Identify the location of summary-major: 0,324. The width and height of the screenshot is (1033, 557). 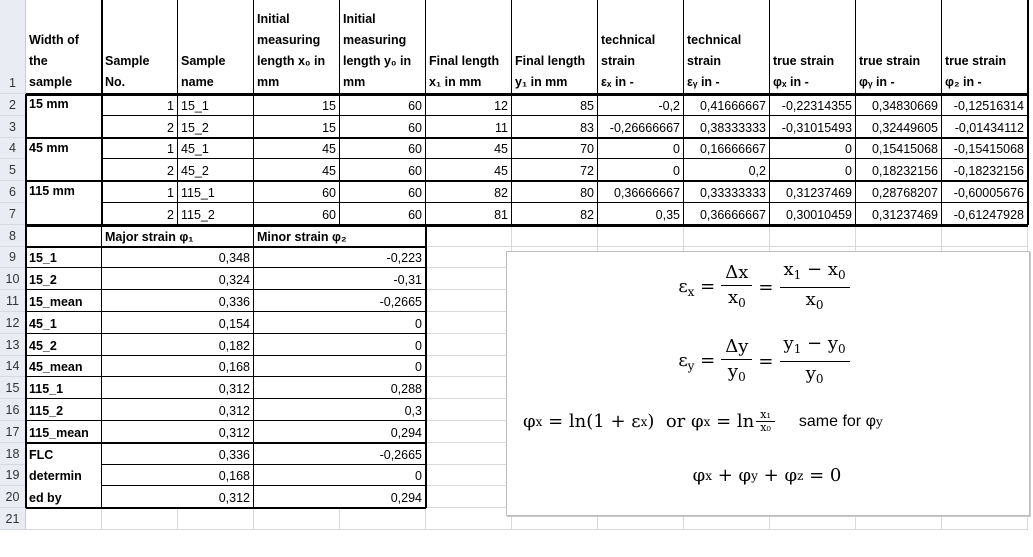
(178, 279).